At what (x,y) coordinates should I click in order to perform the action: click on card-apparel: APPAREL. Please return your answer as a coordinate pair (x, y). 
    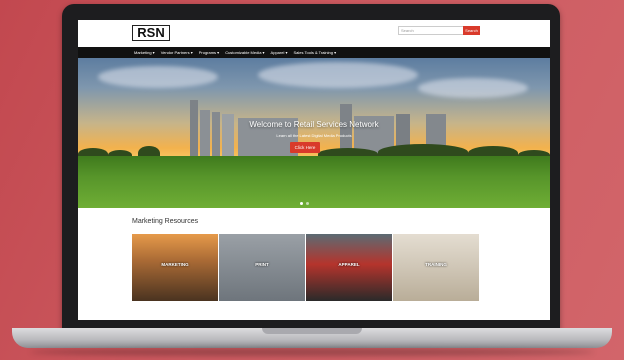
    Looking at the image, I should click on (349, 267).